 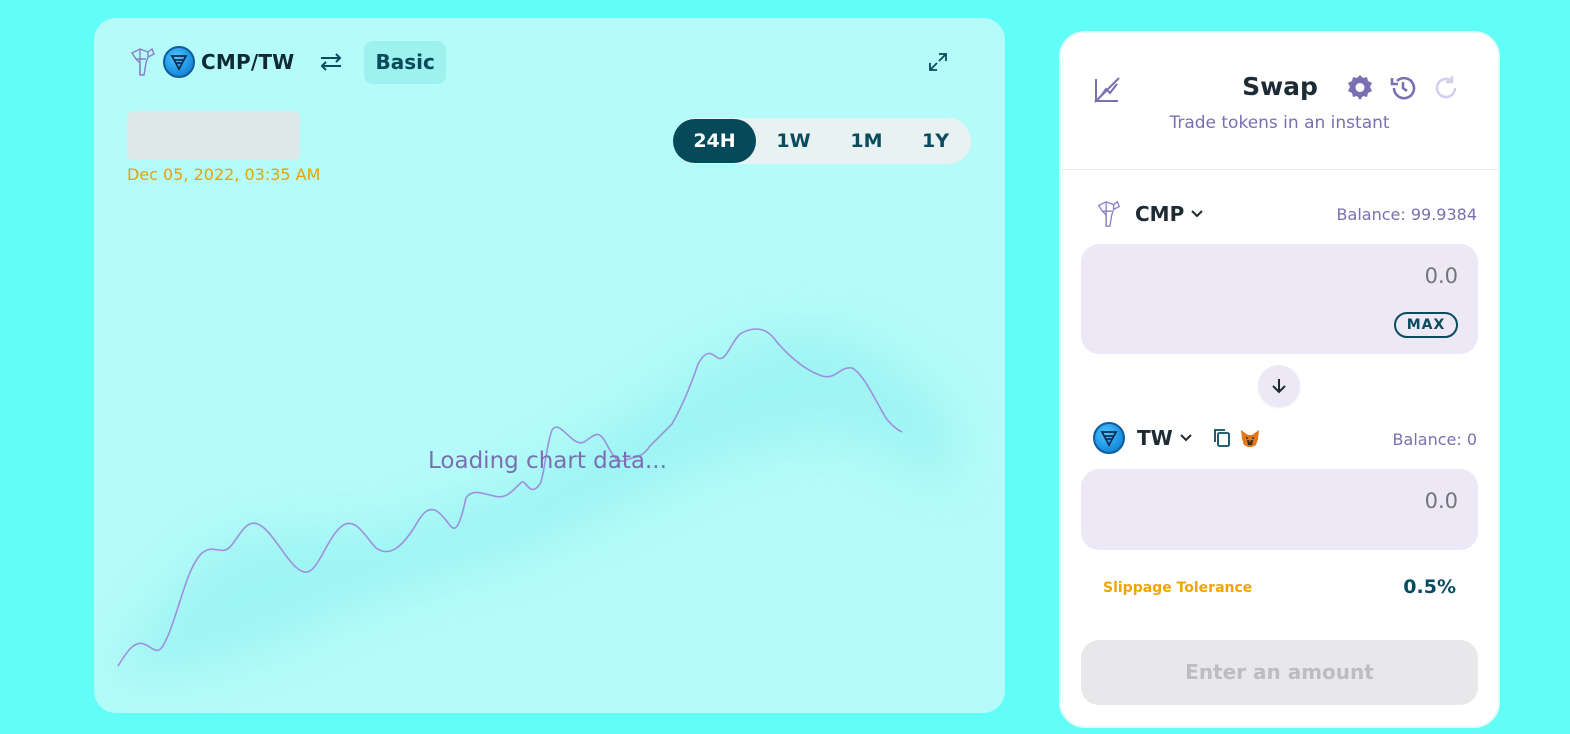 I want to click on swap-arrows-icon, so click(x=331, y=62).